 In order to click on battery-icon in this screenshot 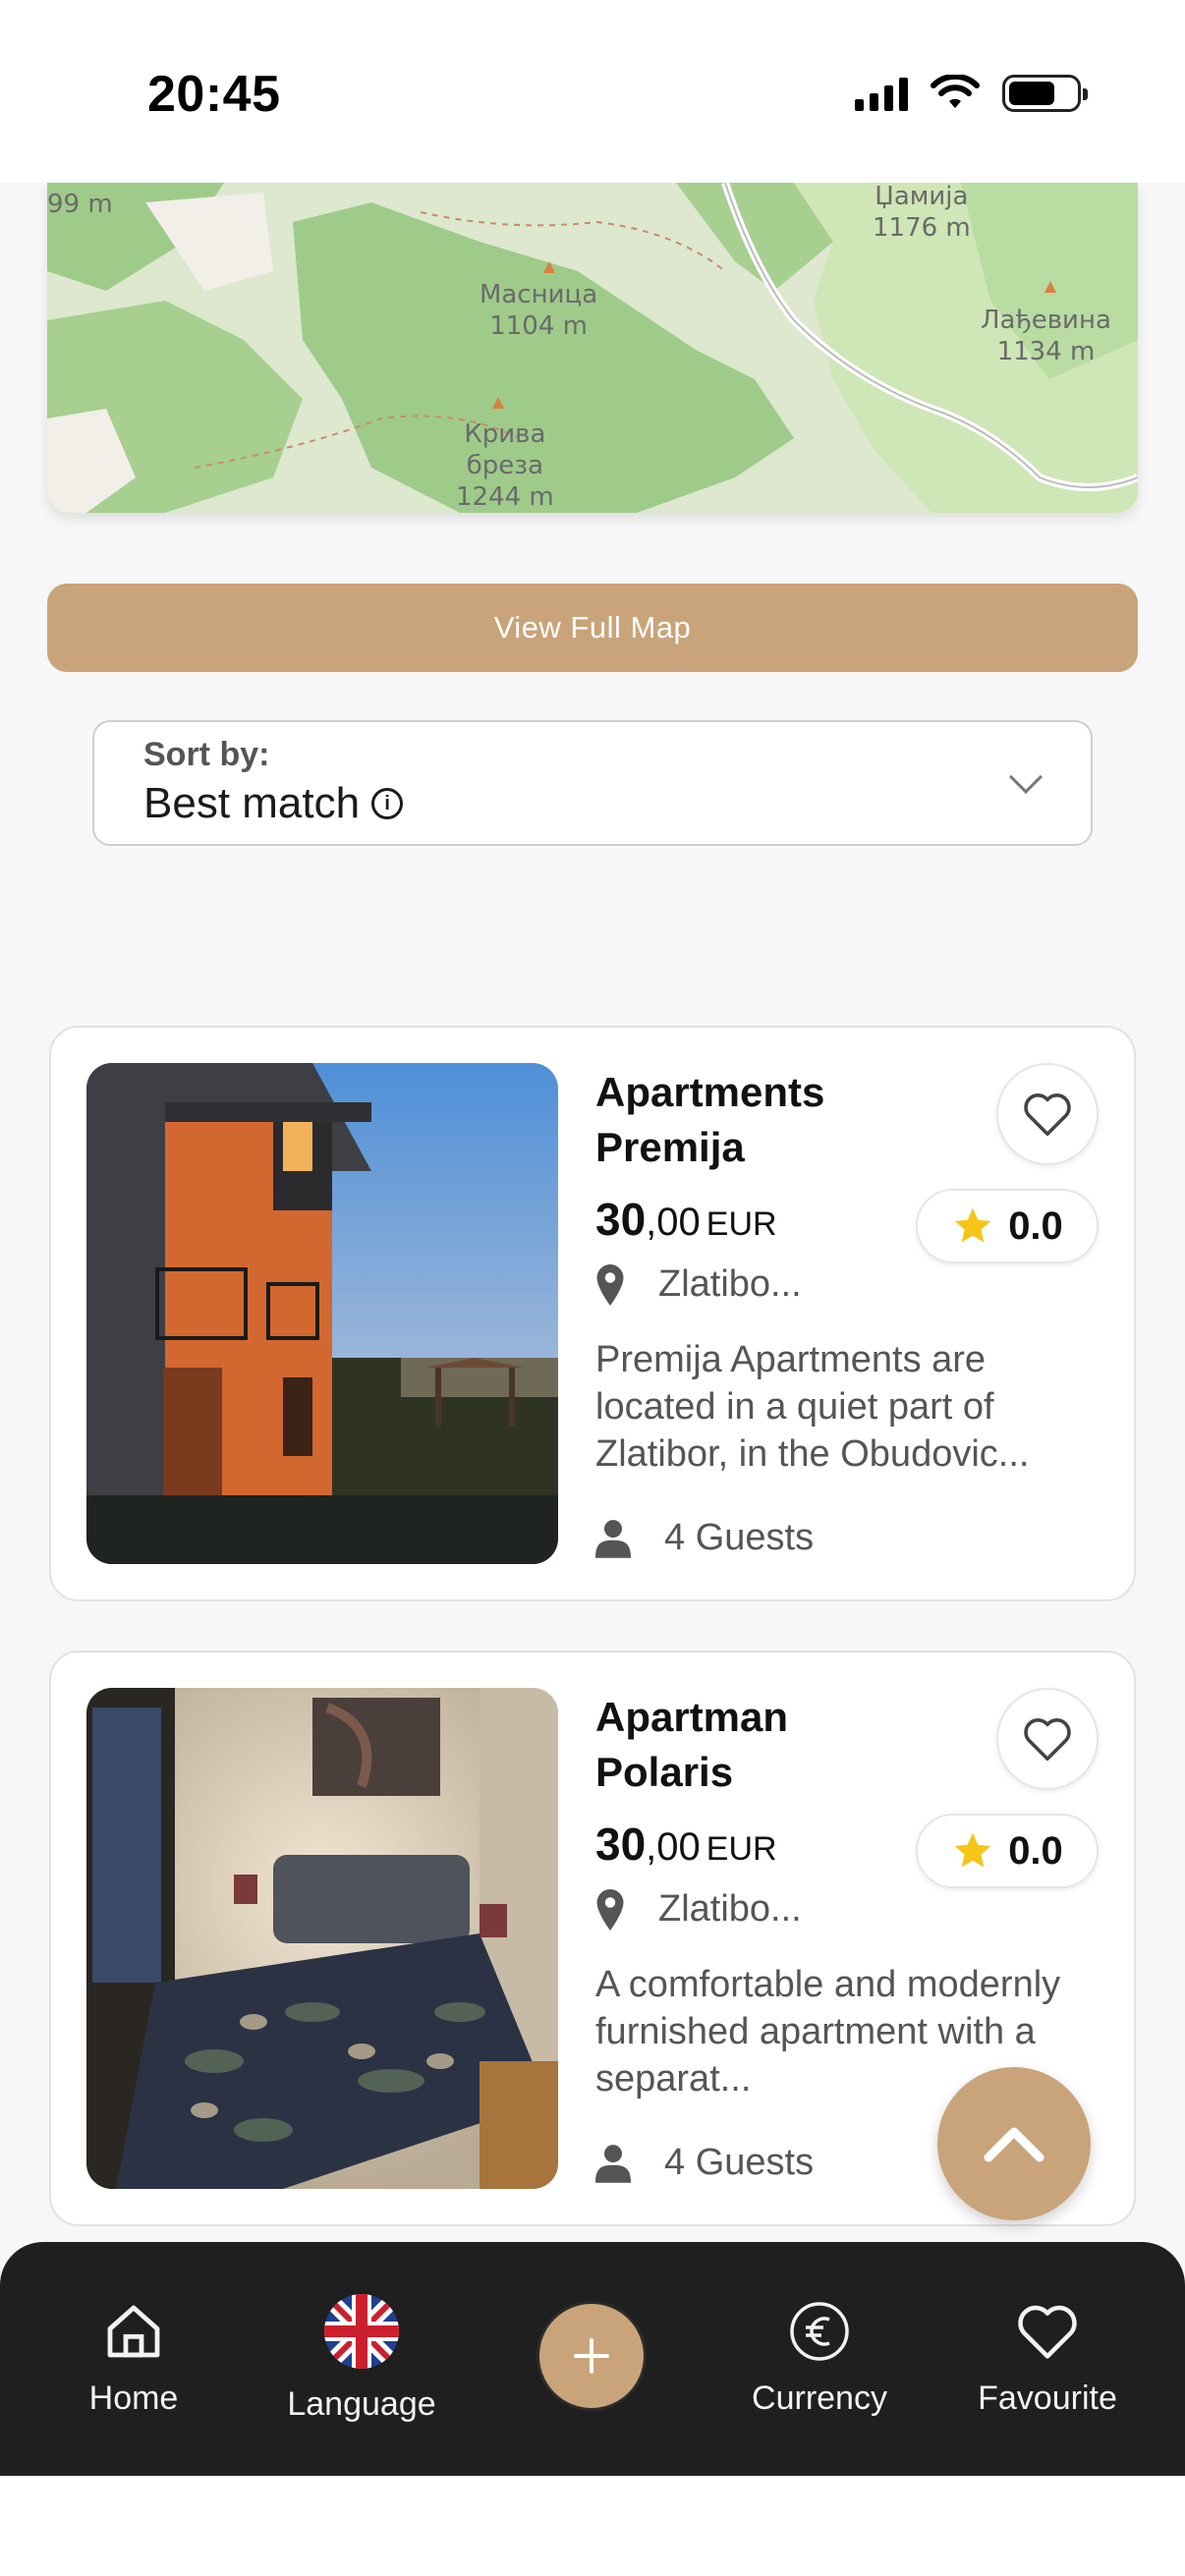, I will do `click(1045, 93)`.